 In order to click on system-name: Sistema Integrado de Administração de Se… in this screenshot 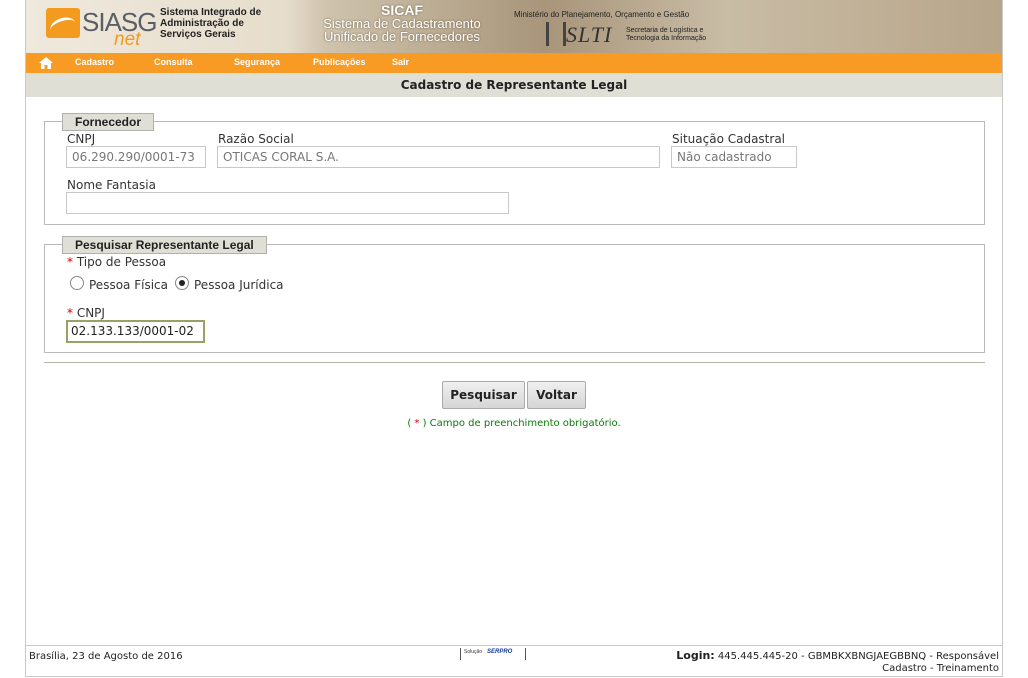, I will do `click(211, 23)`.